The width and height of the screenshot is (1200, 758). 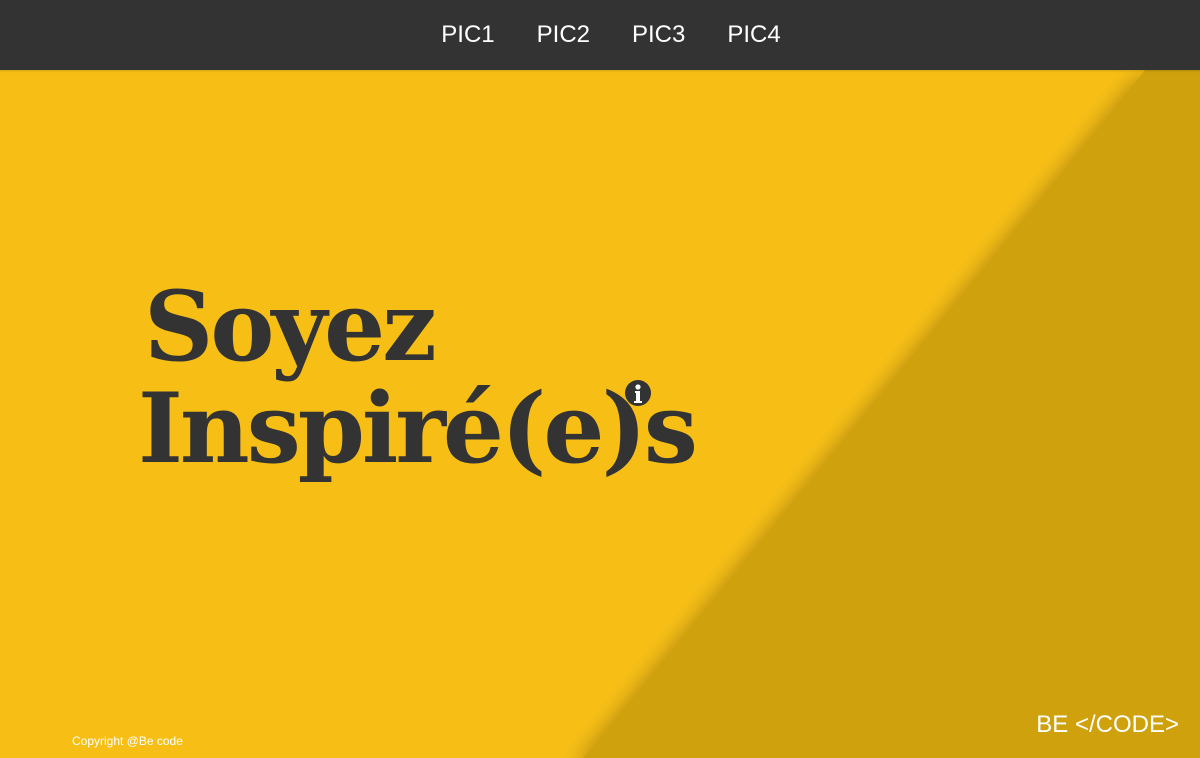 I want to click on brand-logo-text: BE </CODE>, so click(x=1107, y=724).